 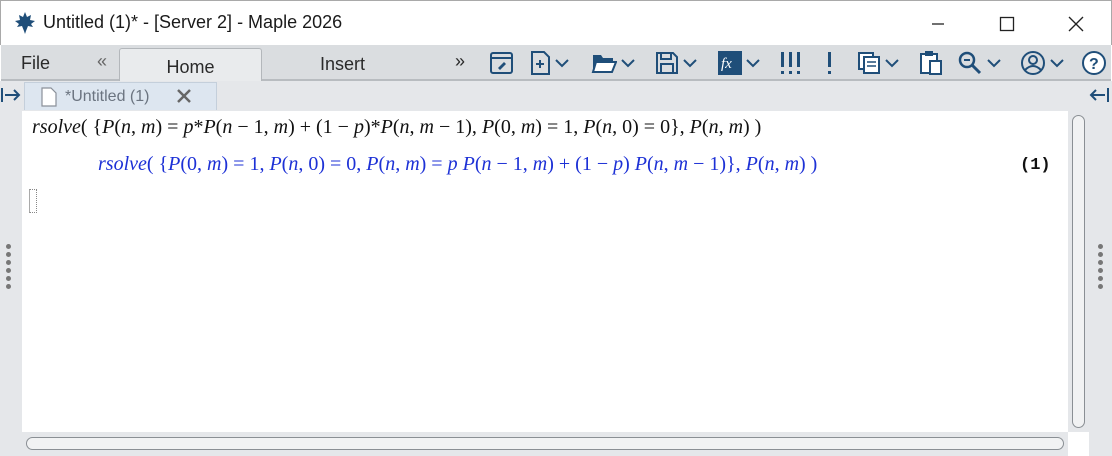 I want to click on window-title: Untitled (1)* - [Server 2] - Maple 2026, so click(x=193, y=22).